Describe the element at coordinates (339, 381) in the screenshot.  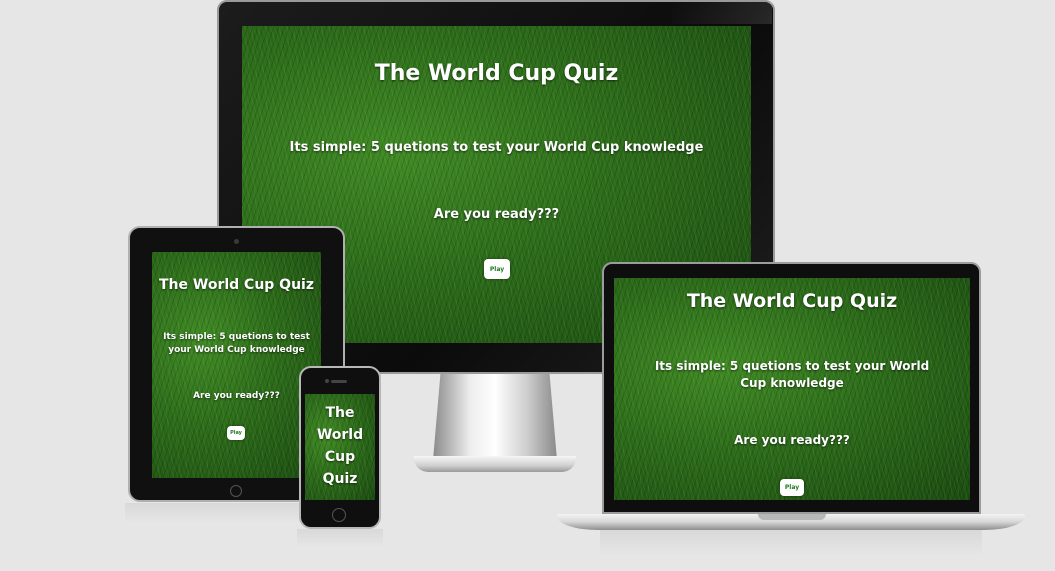
I see `phone-speaker` at that location.